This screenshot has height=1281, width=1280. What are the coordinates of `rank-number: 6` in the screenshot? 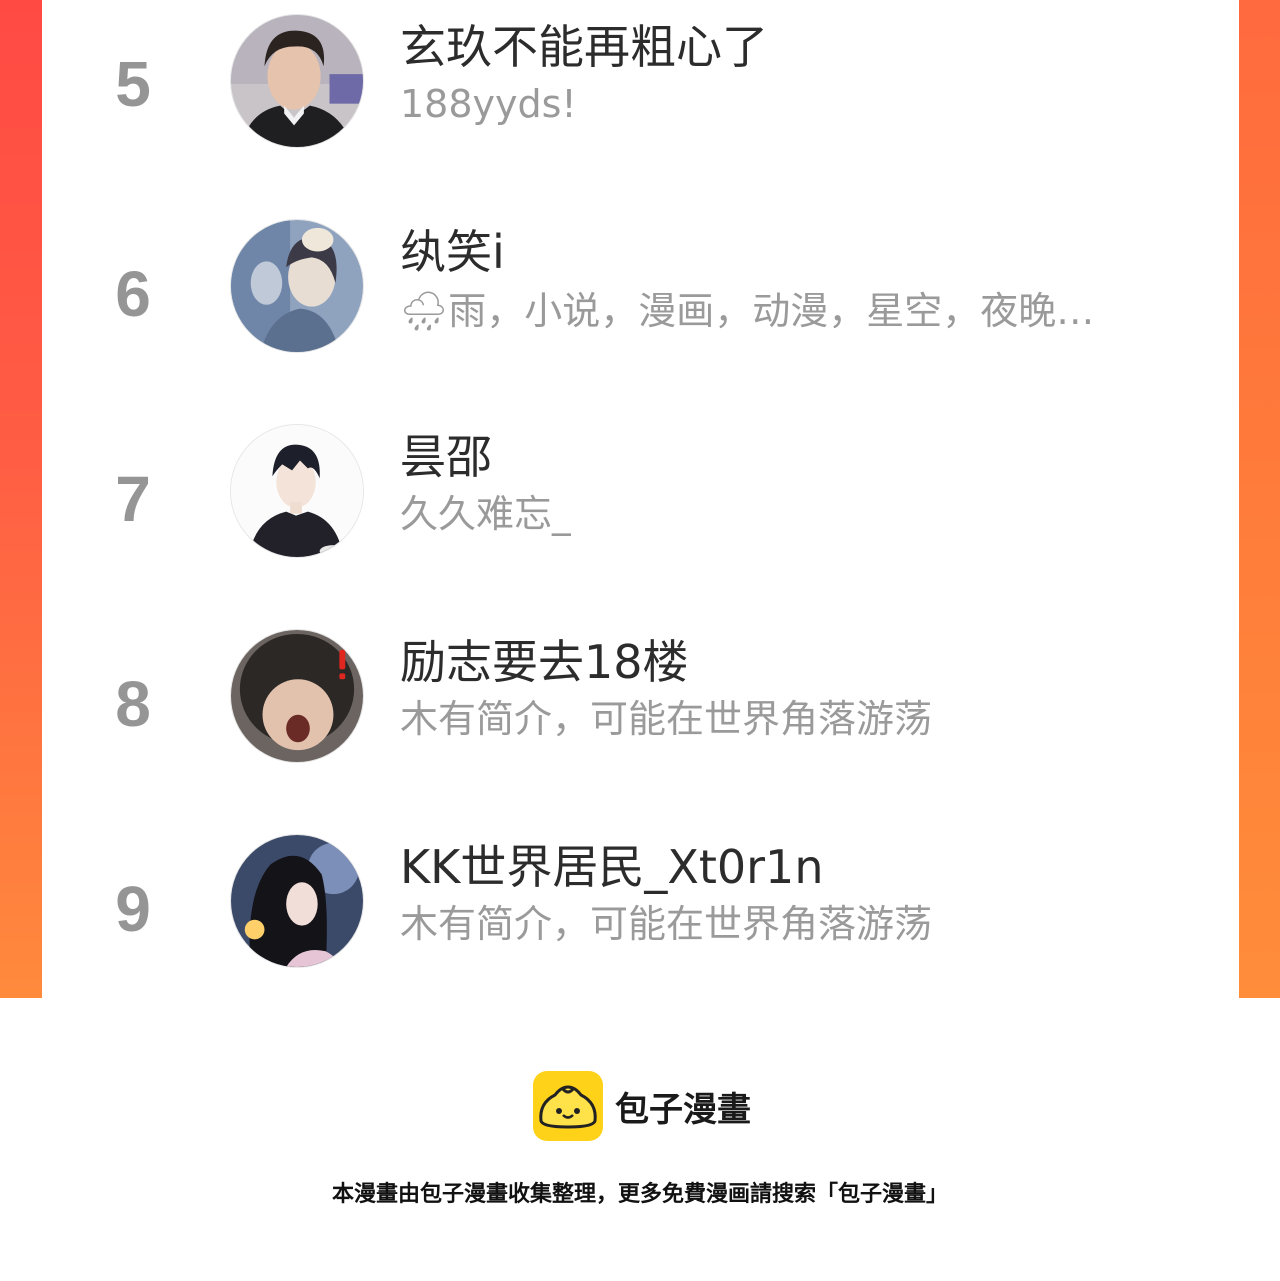 It's located at (133, 294).